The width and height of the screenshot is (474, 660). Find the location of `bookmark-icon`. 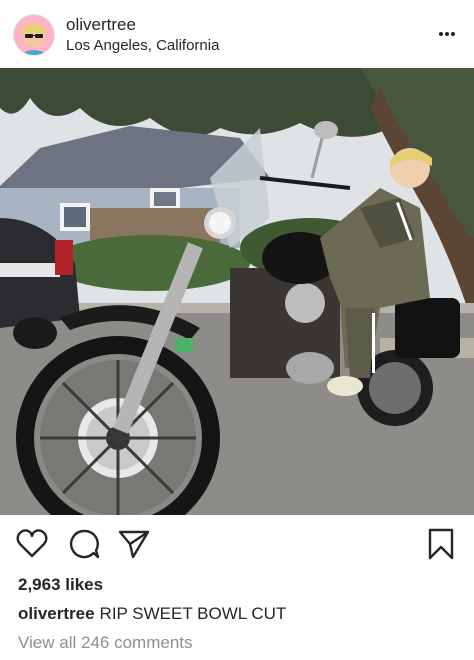

bookmark-icon is located at coordinates (441, 544).